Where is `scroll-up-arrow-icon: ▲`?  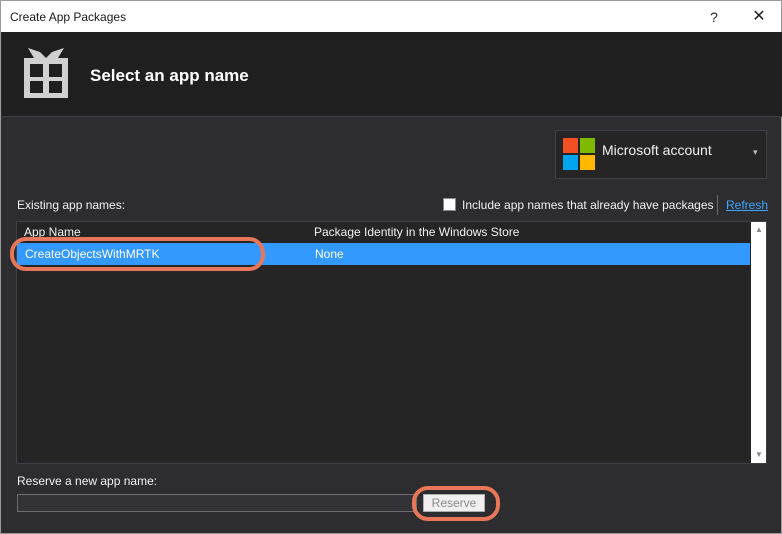
scroll-up-arrow-icon: ▲ is located at coordinates (758, 230).